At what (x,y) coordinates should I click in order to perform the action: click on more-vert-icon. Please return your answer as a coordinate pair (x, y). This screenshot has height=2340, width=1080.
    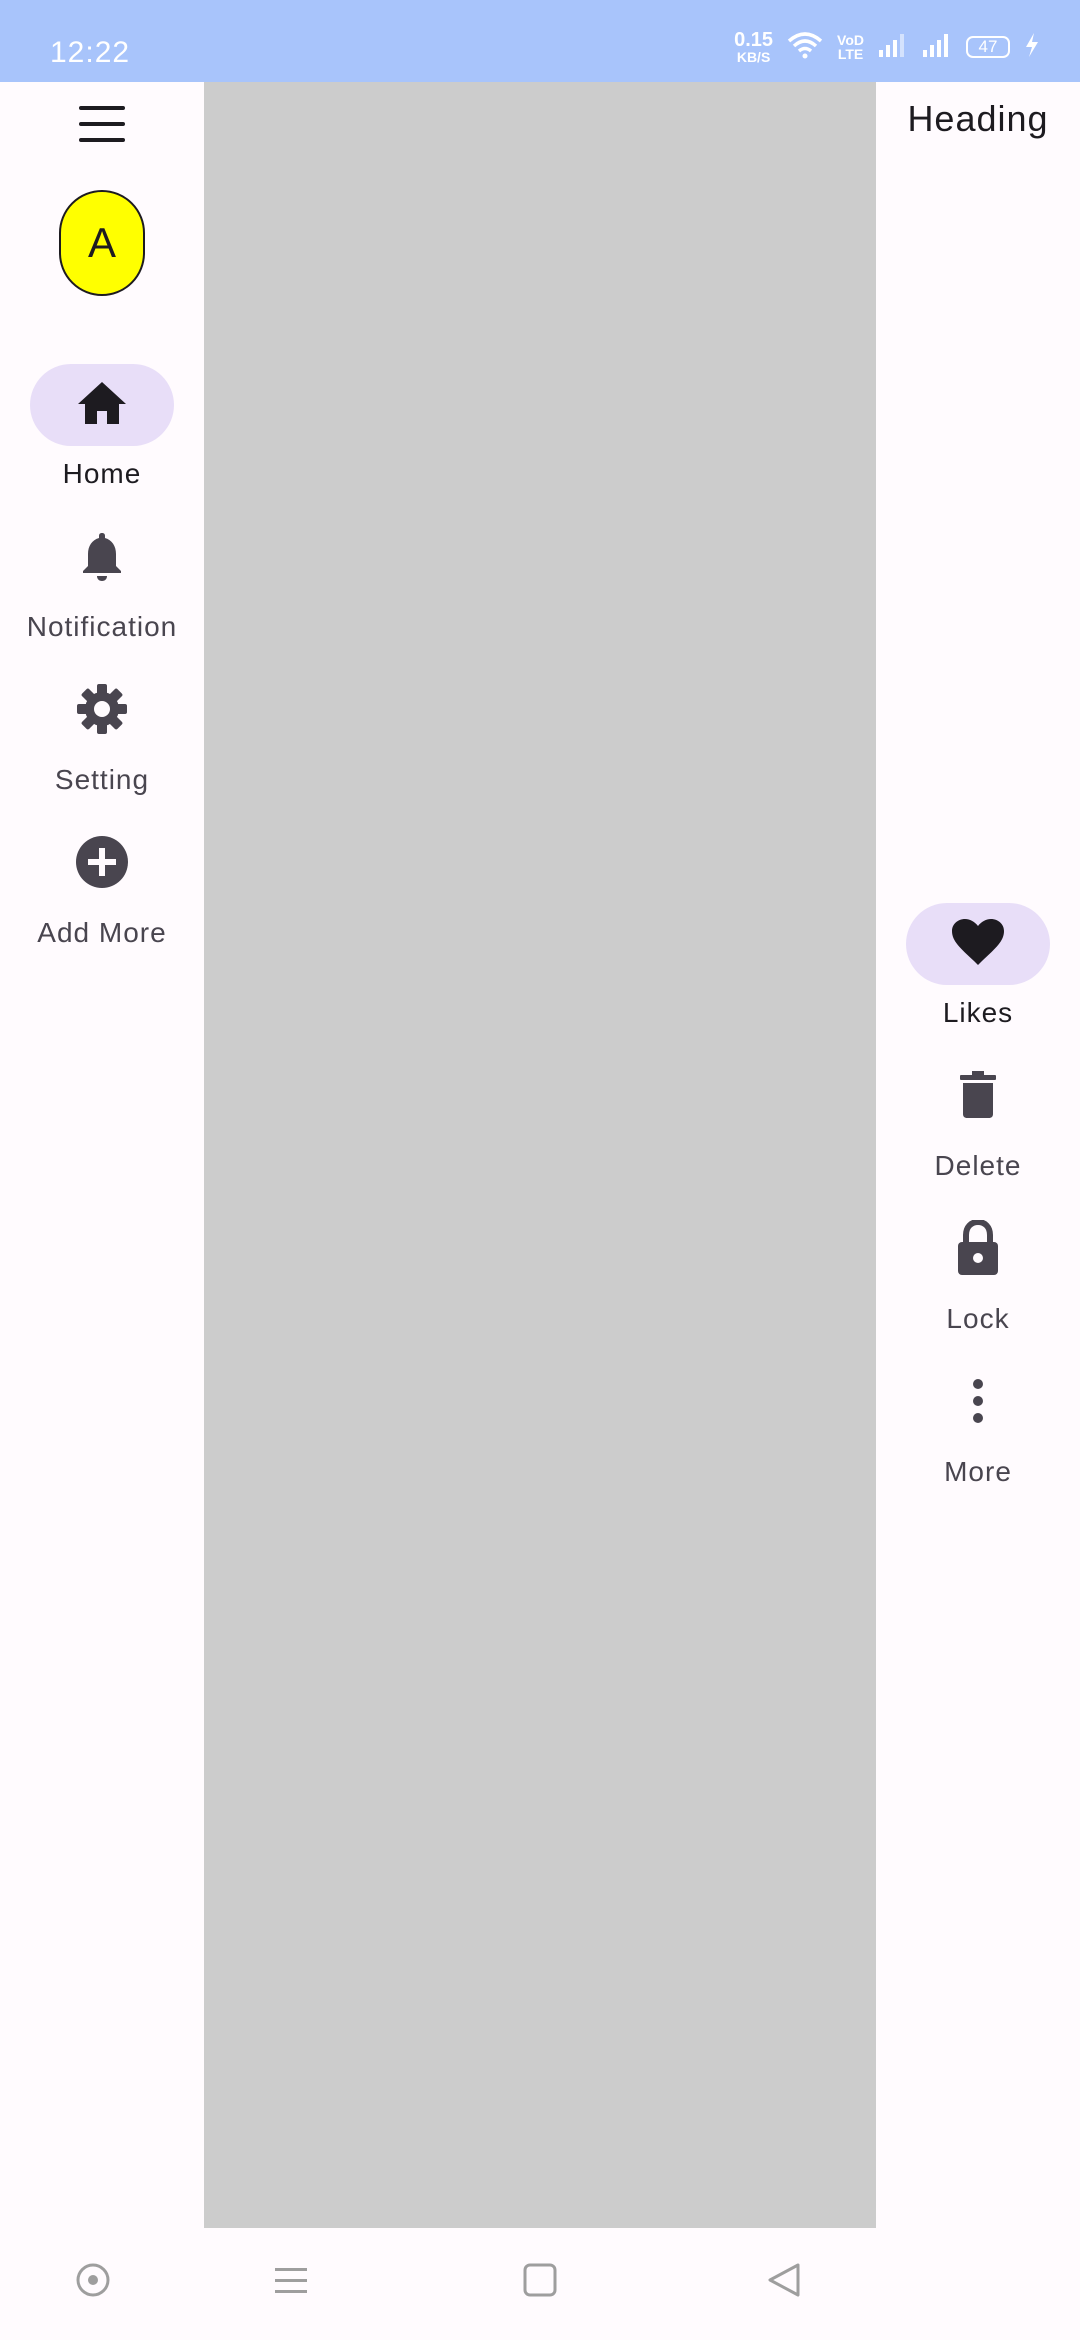
    Looking at the image, I should click on (978, 1403).